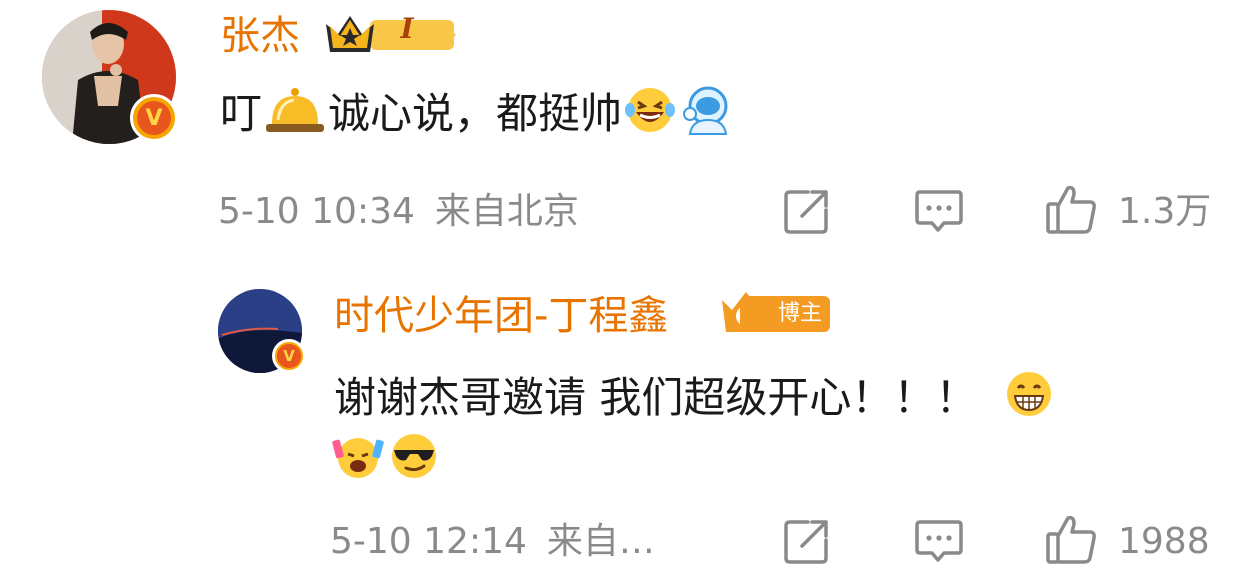 This screenshot has height=581, width=1260. I want to click on comment-text: 叮 诚心说，都挺帅, so click(477, 112).